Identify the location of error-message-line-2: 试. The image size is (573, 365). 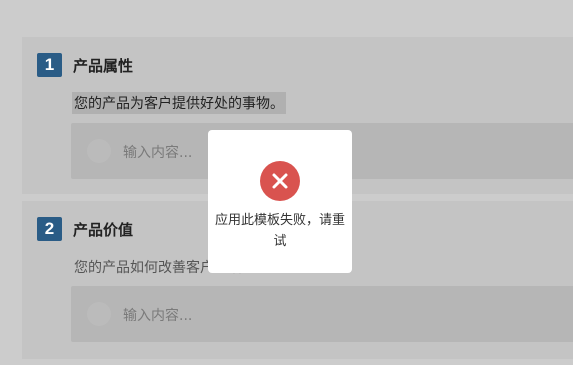
(280, 241).